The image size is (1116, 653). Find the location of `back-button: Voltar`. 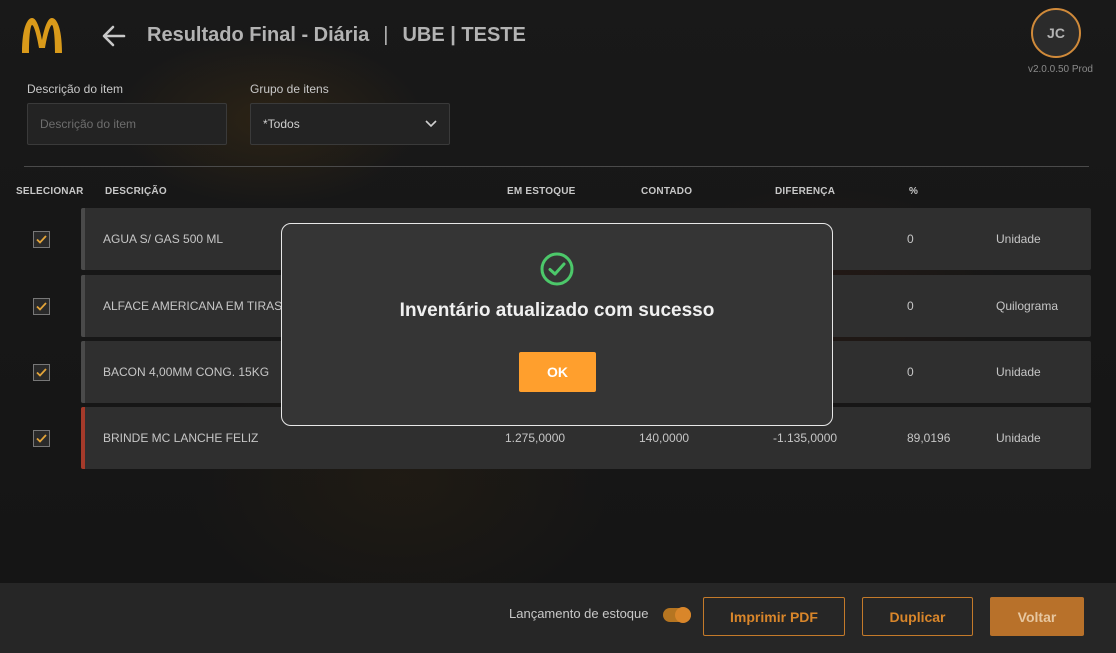

back-button: Voltar is located at coordinates (1037, 616).